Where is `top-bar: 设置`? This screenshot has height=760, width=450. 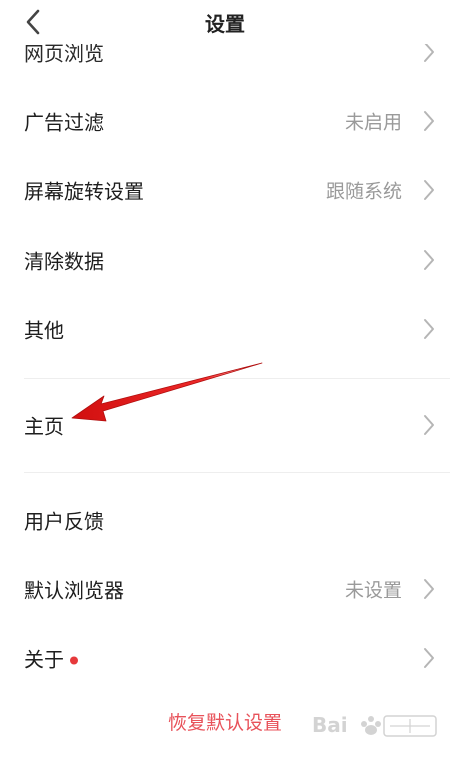
top-bar: 设置 is located at coordinates (225, 22).